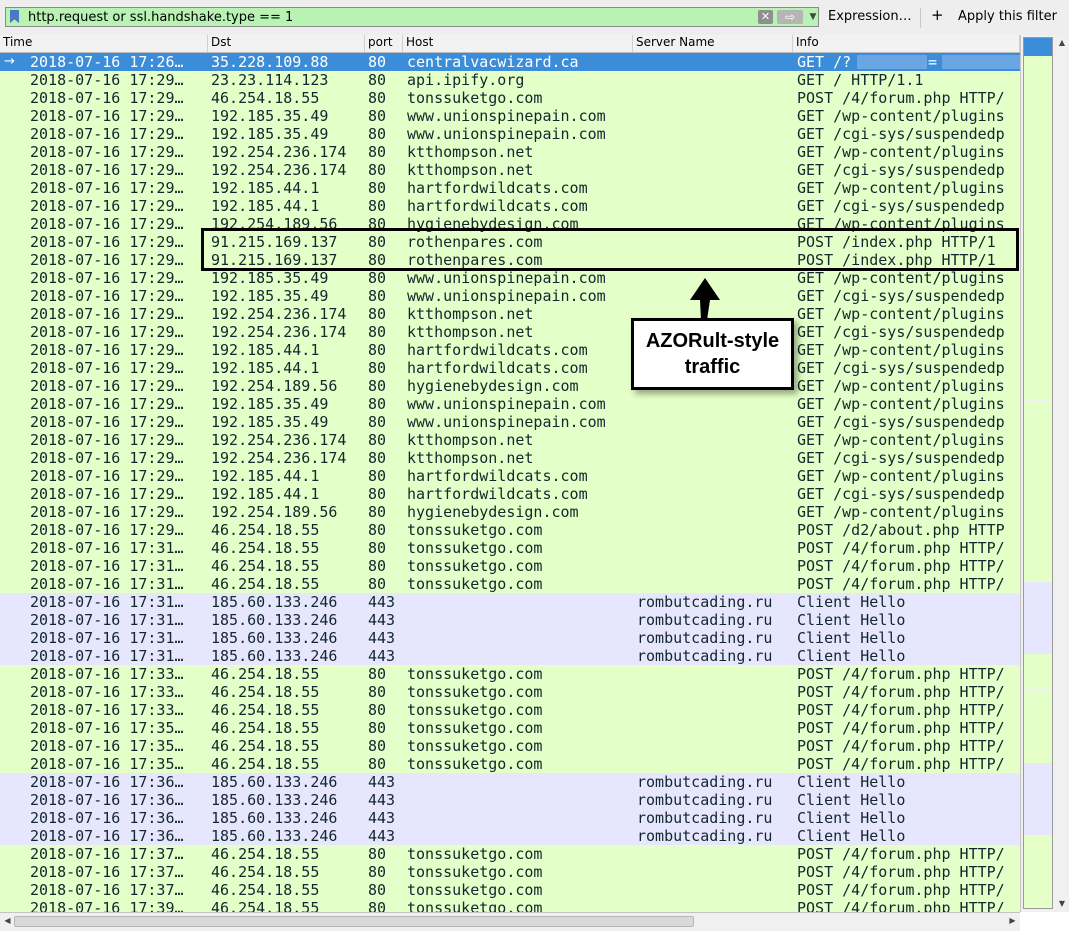  Describe the element at coordinates (493, 512) in the screenshot. I see `cell-host: hygienebydesign.com` at that location.